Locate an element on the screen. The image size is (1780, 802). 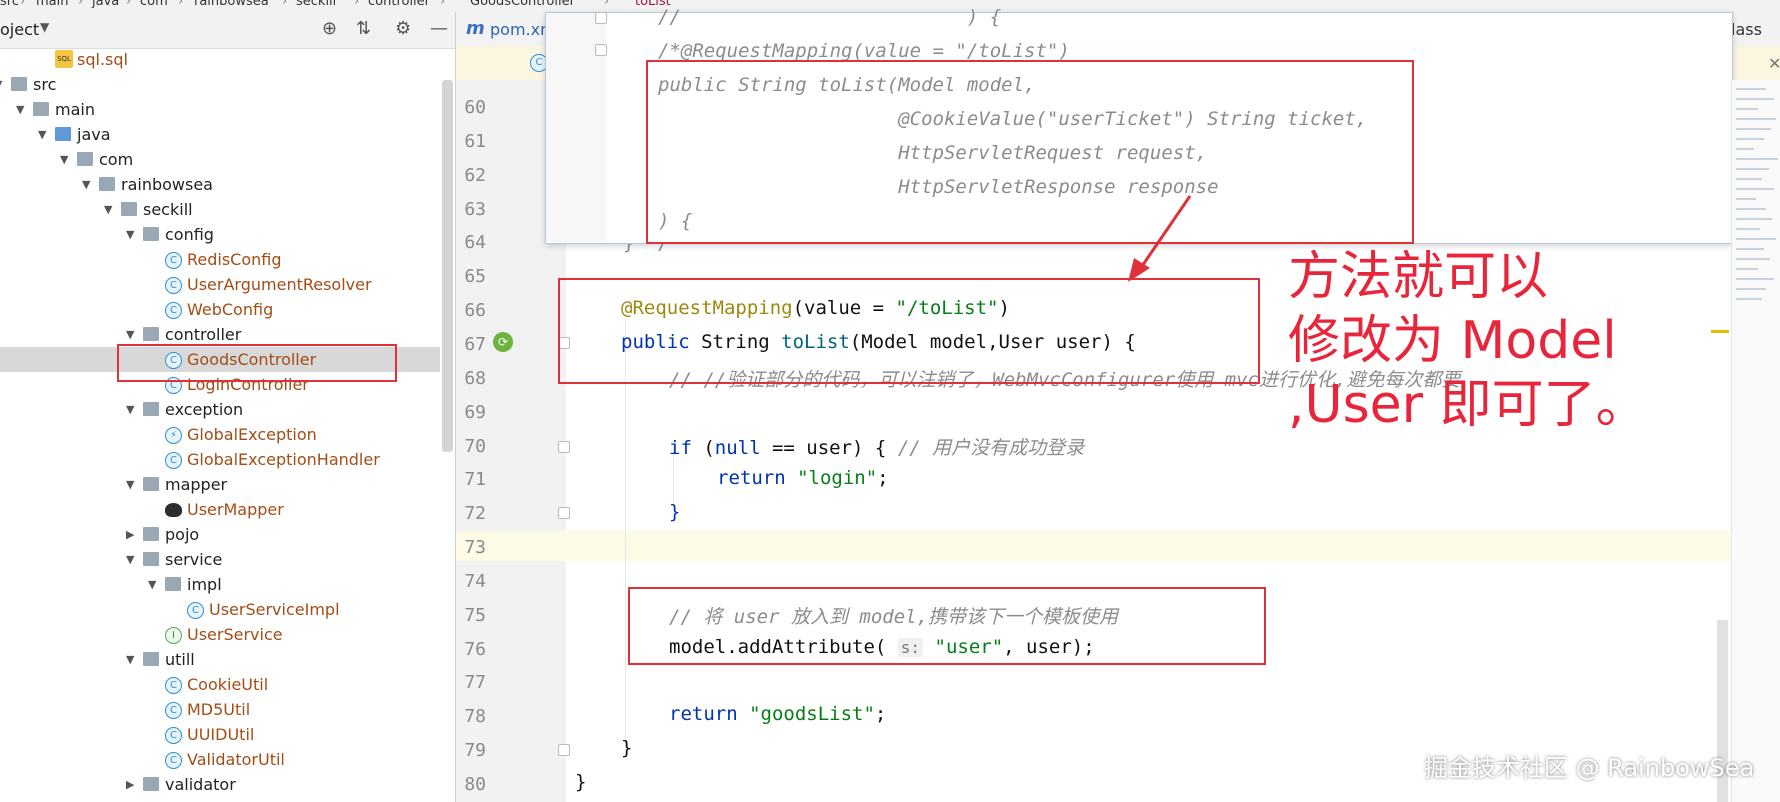
string-token: "login" is located at coordinates (831, 478).